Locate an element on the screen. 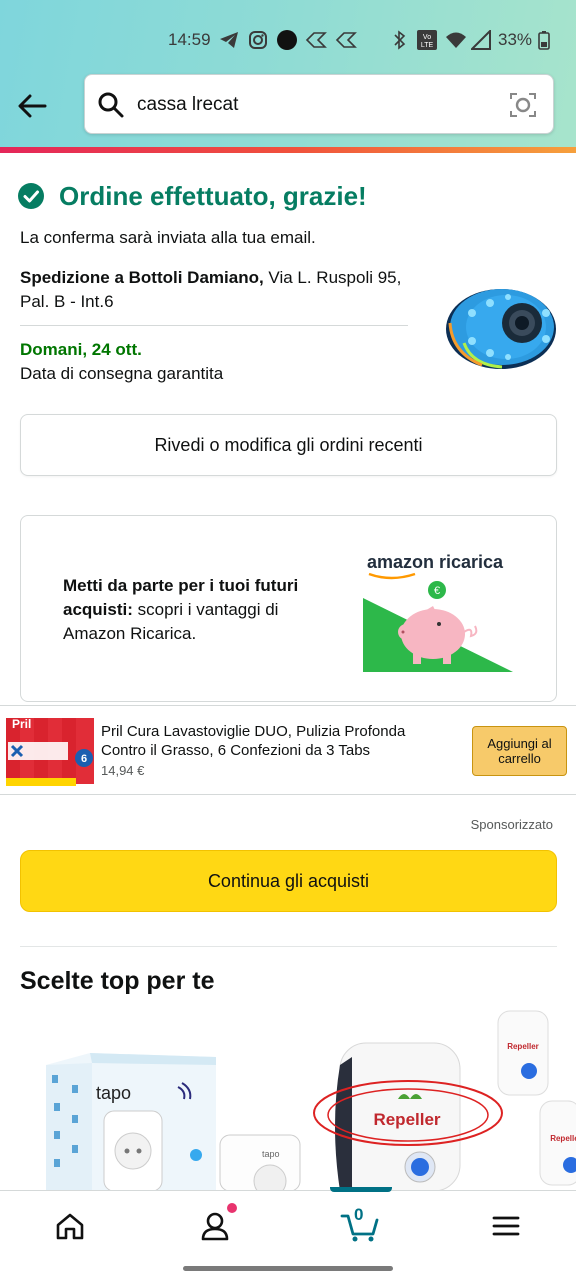  nav-cart is located at coordinates (360, 1226).